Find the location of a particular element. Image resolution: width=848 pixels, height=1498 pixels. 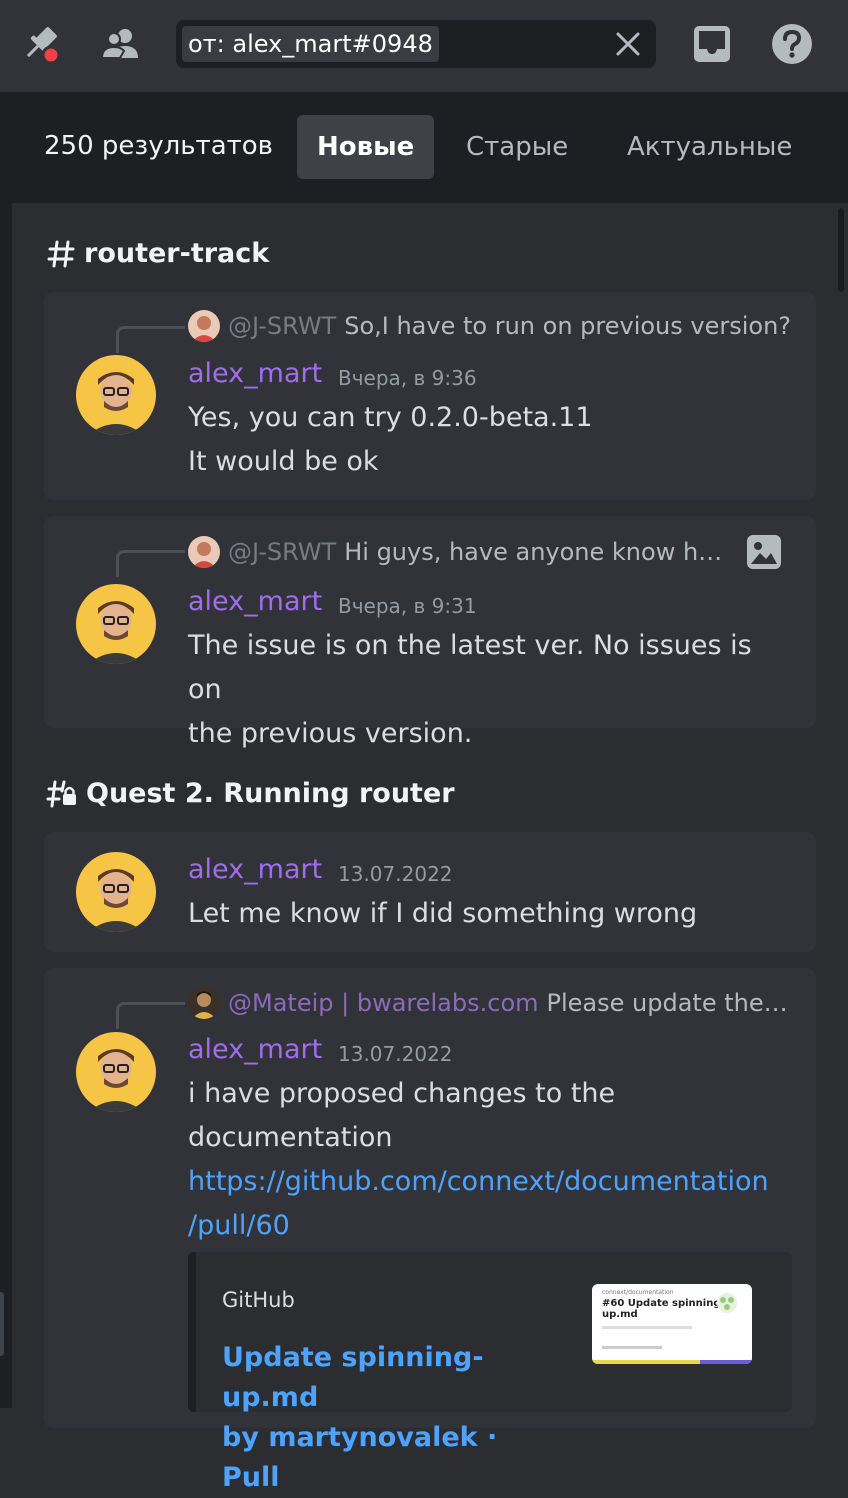

help-icon is located at coordinates (792, 44).